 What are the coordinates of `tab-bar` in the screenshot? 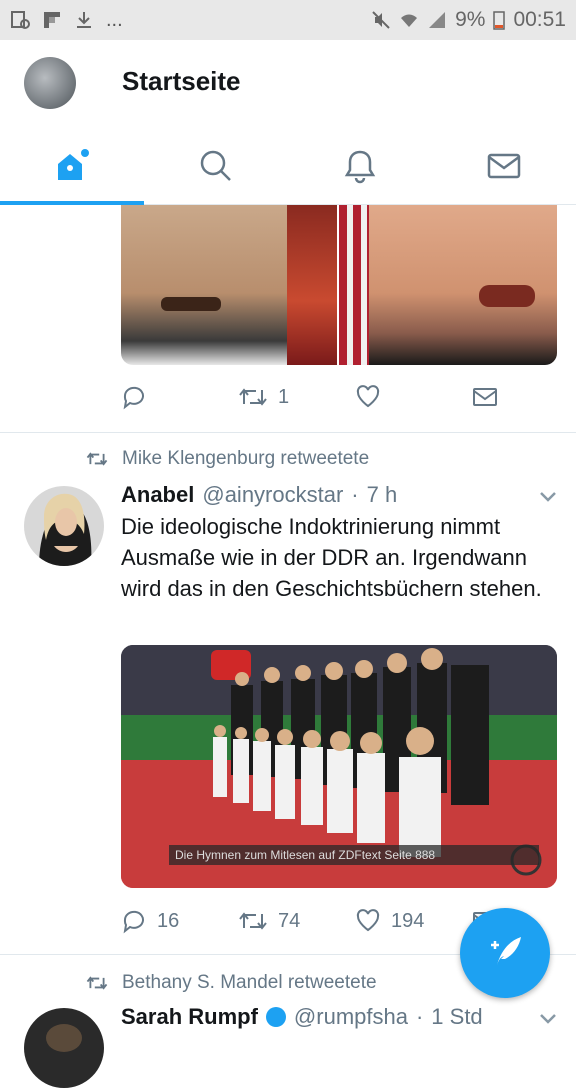 It's located at (288, 166).